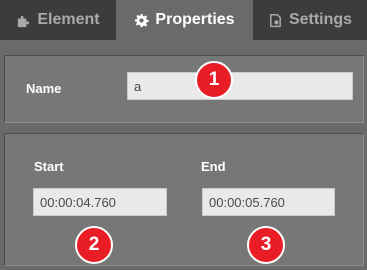  Describe the element at coordinates (320, 19) in the screenshot. I see `tab-settings-label: Settings` at that location.